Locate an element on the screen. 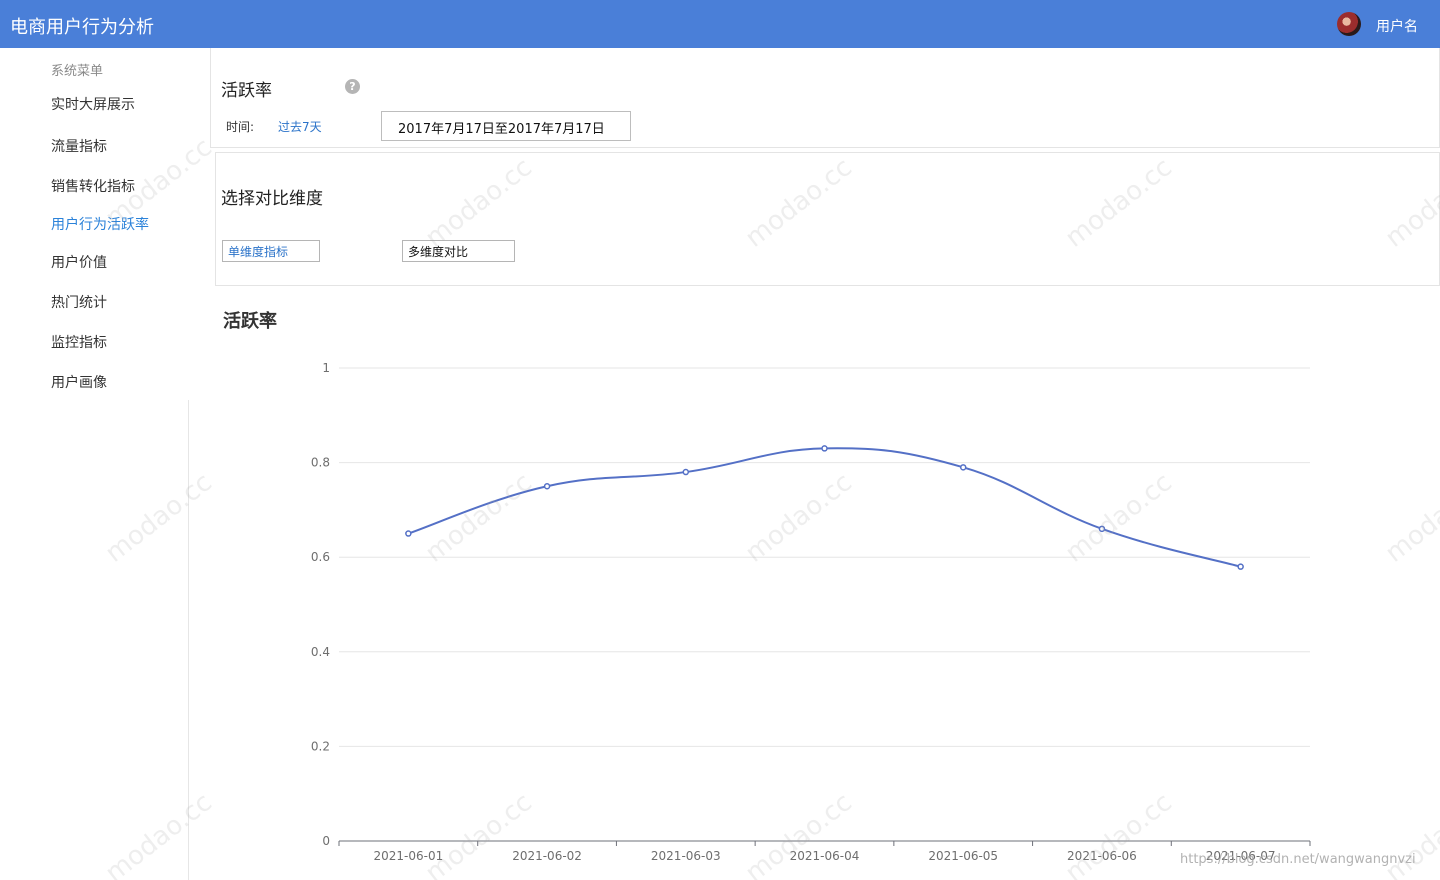 The width and height of the screenshot is (1440, 880). y-tick-label: 0.6 is located at coordinates (320, 557).